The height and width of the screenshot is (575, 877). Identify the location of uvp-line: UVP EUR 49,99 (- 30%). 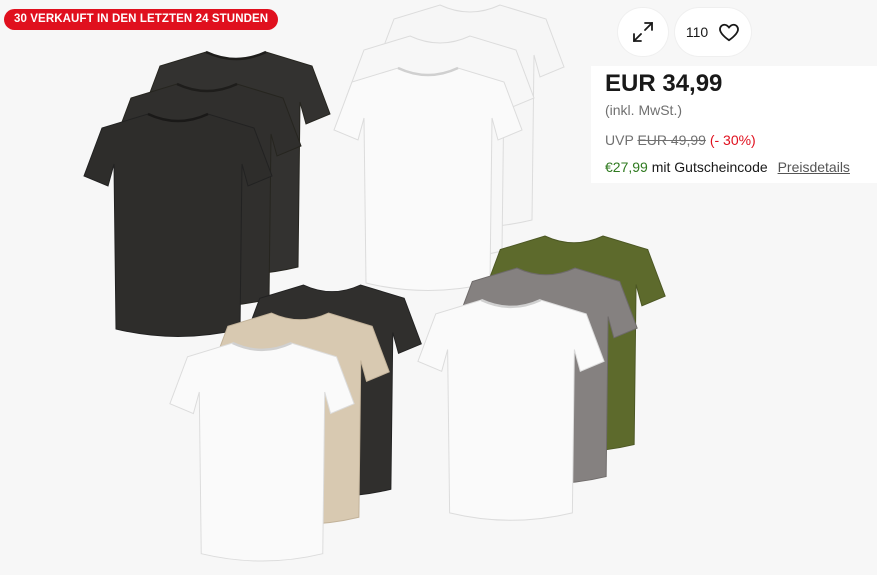
(680, 140).